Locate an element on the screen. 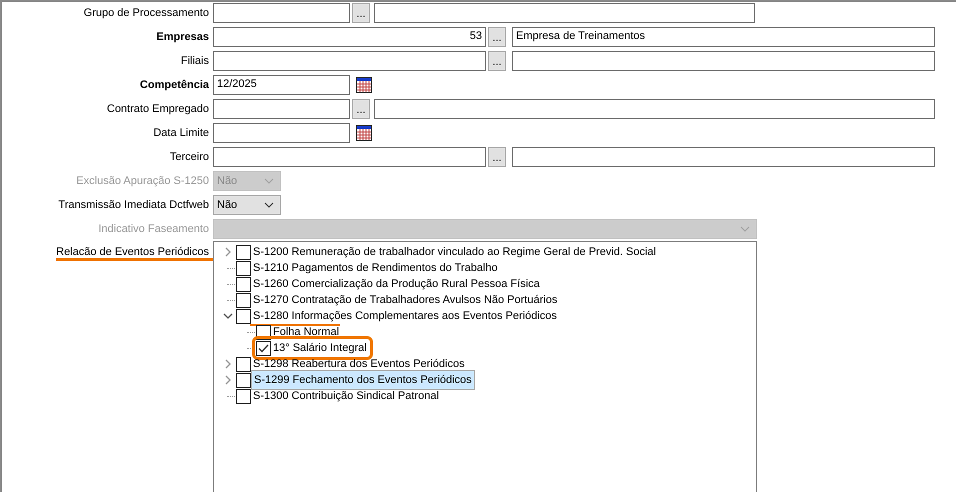 Image resolution: width=956 pixels, height=492 pixels. tree-item: S-1200 Remuneração de trabalhador vinculado ao Regime Geral de Previd. Social is located at coordinates (454, 252).